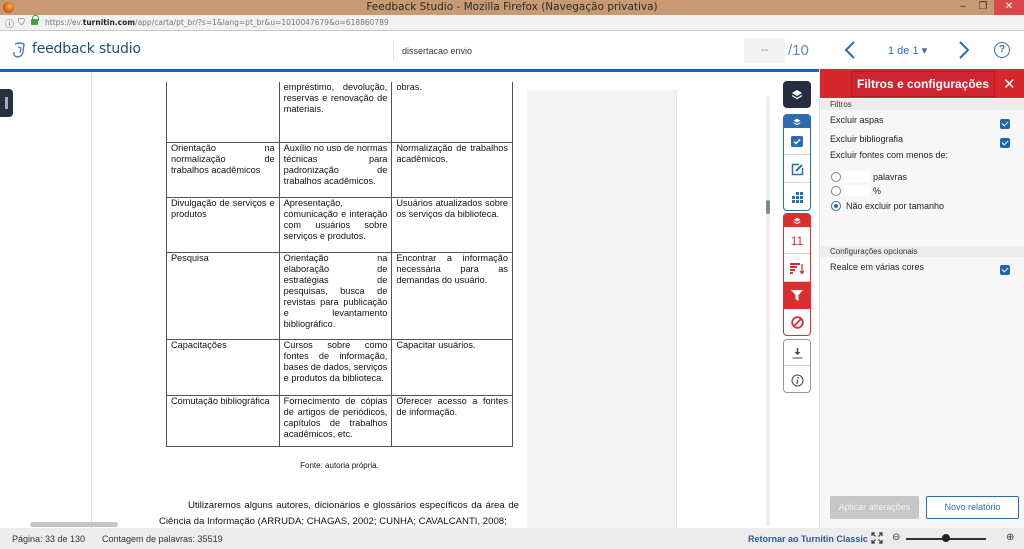 This screenshot has height=549, width=1024. I want to click on feedback-summary-button, so click(797, 169).